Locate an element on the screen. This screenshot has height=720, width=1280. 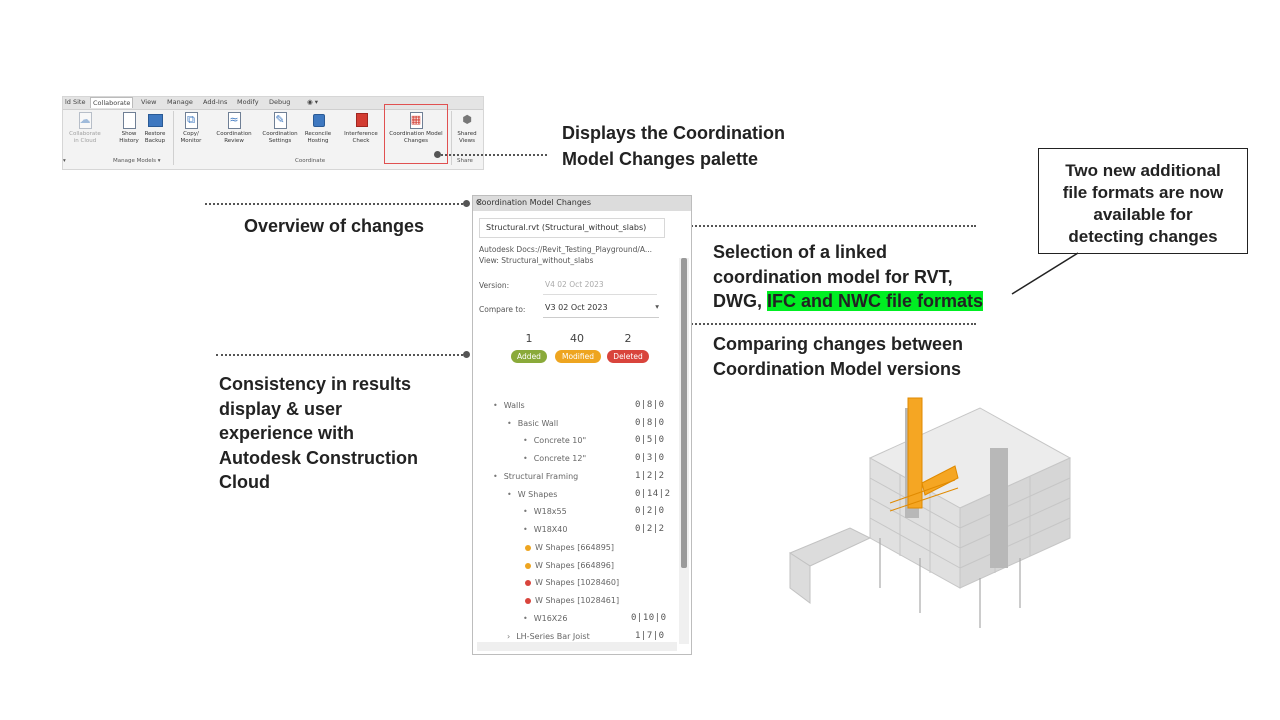
tree-item: • Concrete 10" is located at coordinates (554, 440).